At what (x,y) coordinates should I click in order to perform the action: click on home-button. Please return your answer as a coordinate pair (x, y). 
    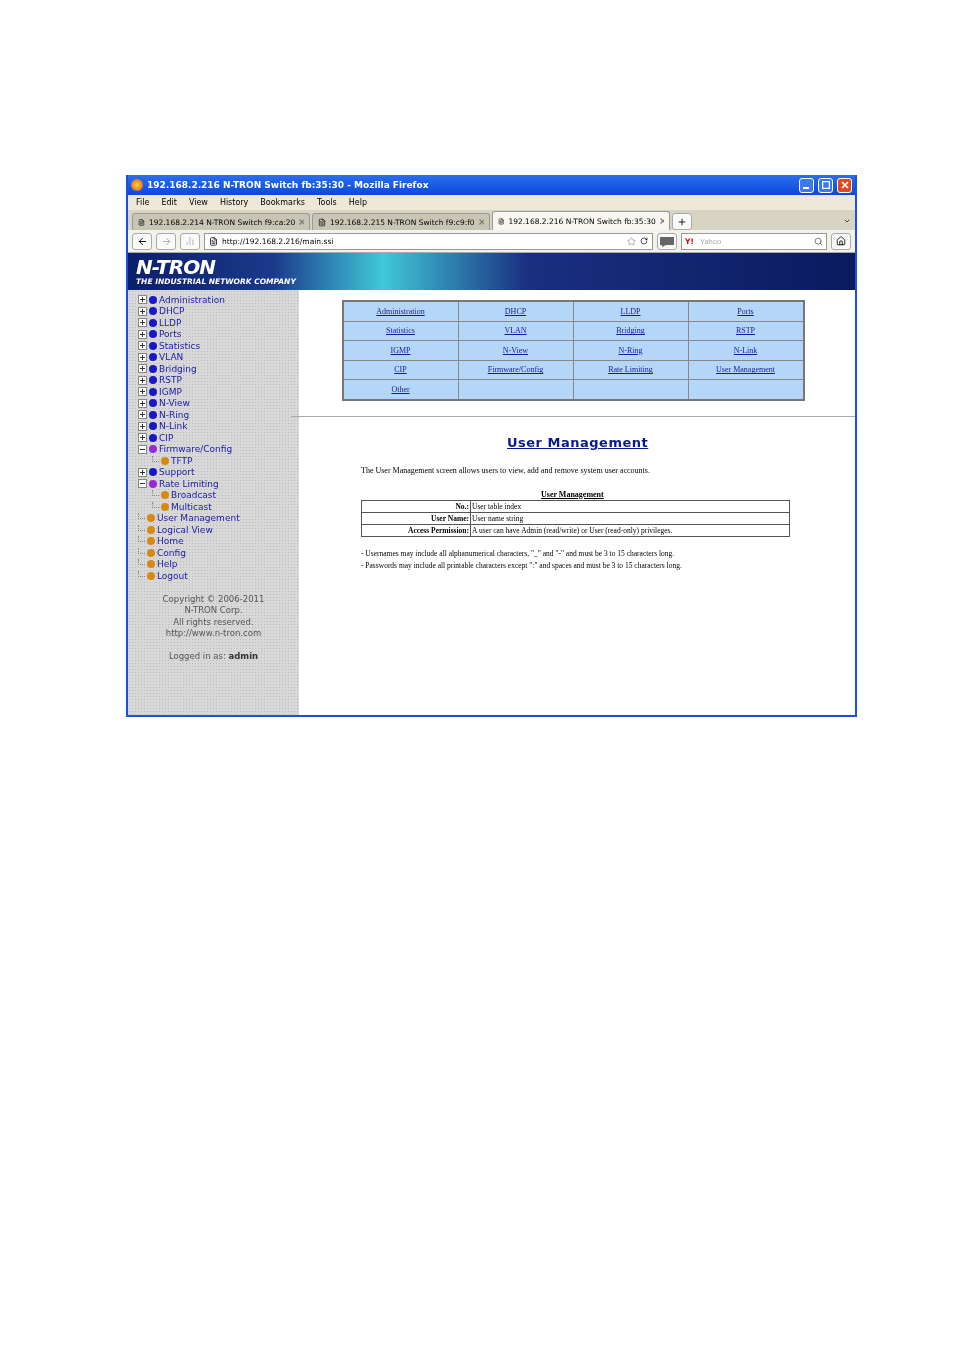
    Looking at the image, I should click on (841, 241).